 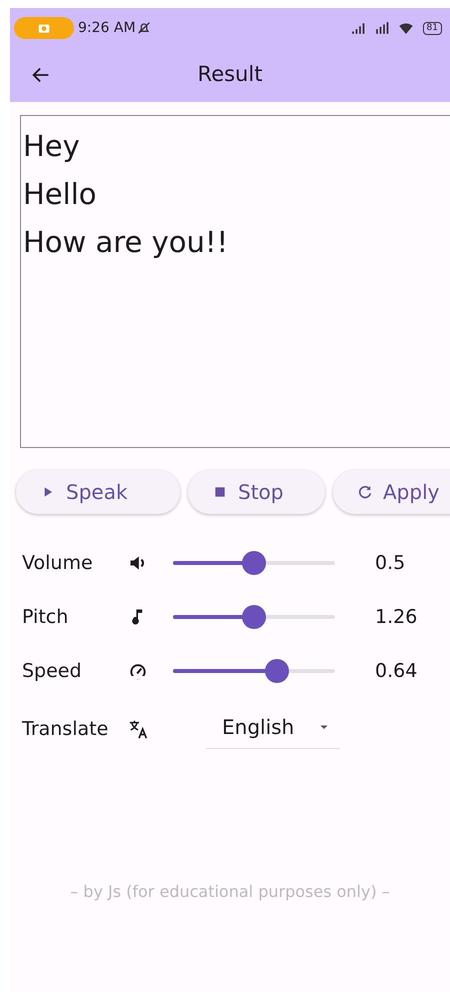 What do you see at coordinates (44, 28) in the screenshot?
I see `camera-indicator-icon` at bounding box center [44, 28].